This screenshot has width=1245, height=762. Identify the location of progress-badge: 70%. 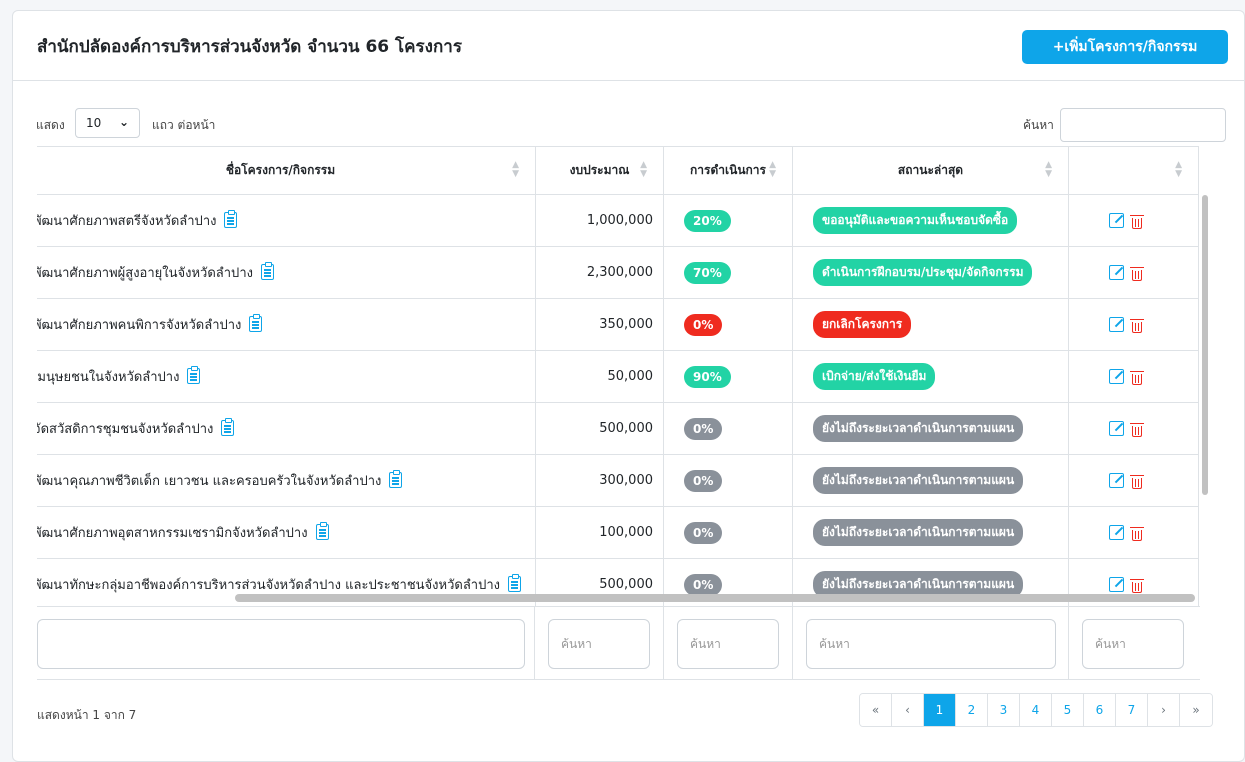
(707, 272).